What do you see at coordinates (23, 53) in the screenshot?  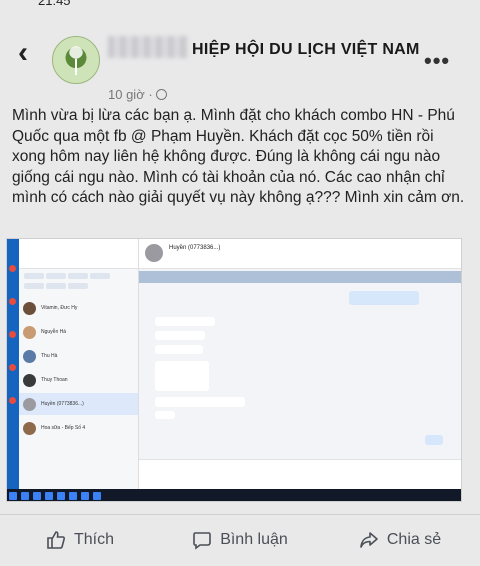 I see `back-arrow-icon: ‹` at bounding box center [23, 53].